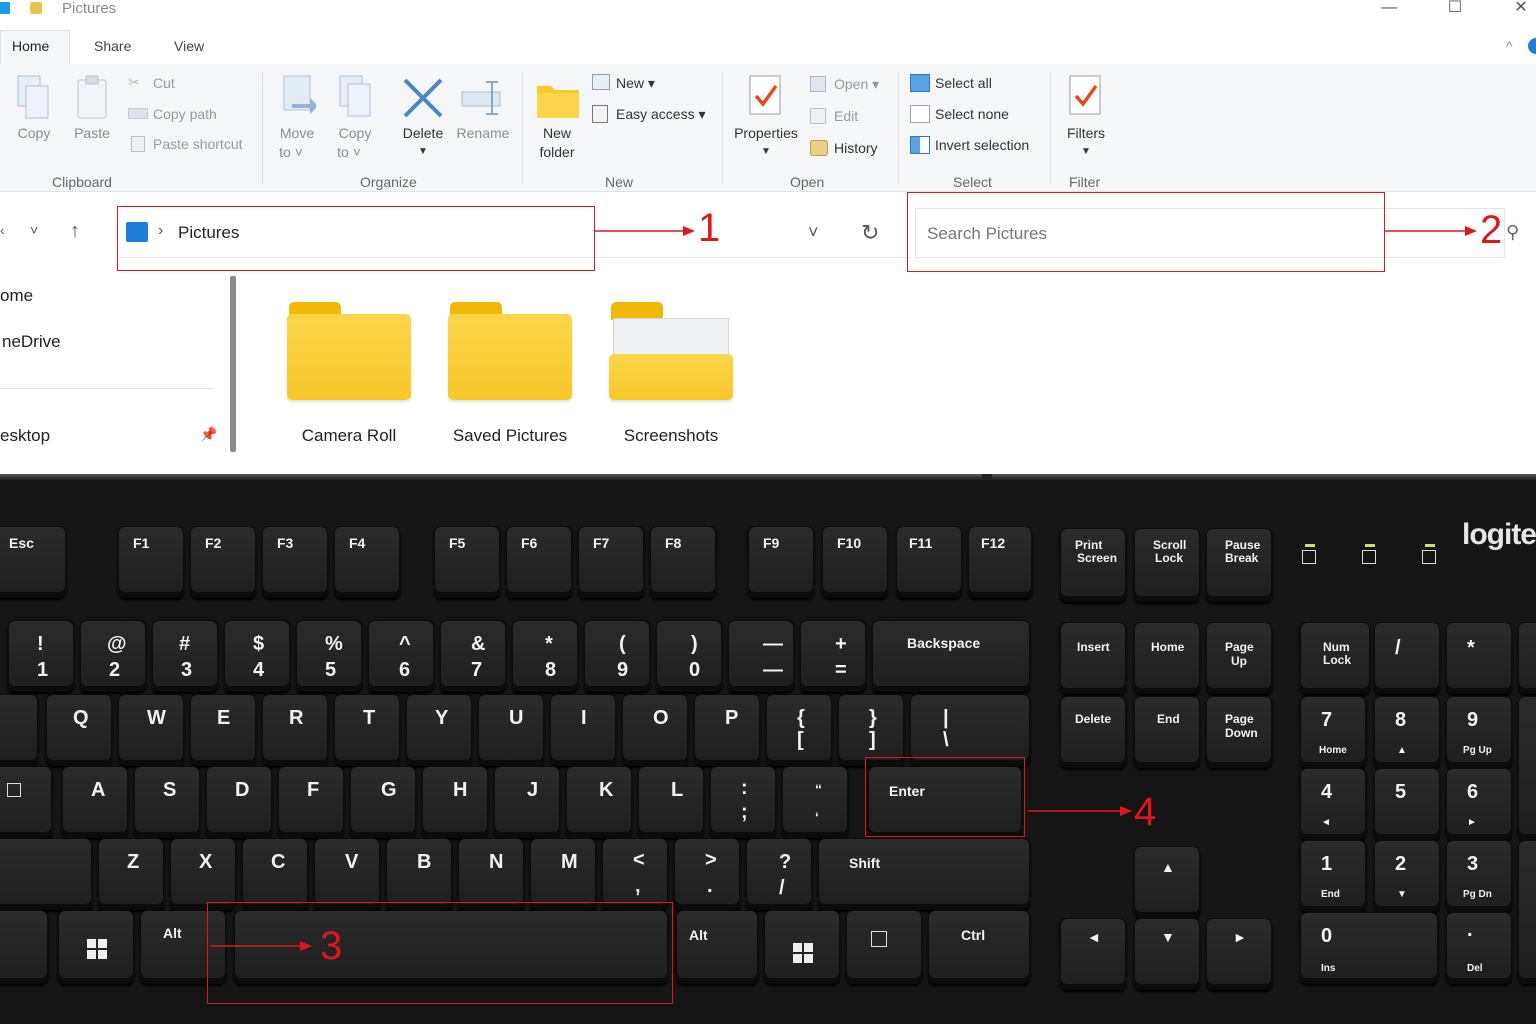 This screenshot has height=1024, width=1536. What do you see at coordinates (766, 151) in the screenshot?
I see `properties-dropdown-icon: ▼` at bounding box center [766, 151].